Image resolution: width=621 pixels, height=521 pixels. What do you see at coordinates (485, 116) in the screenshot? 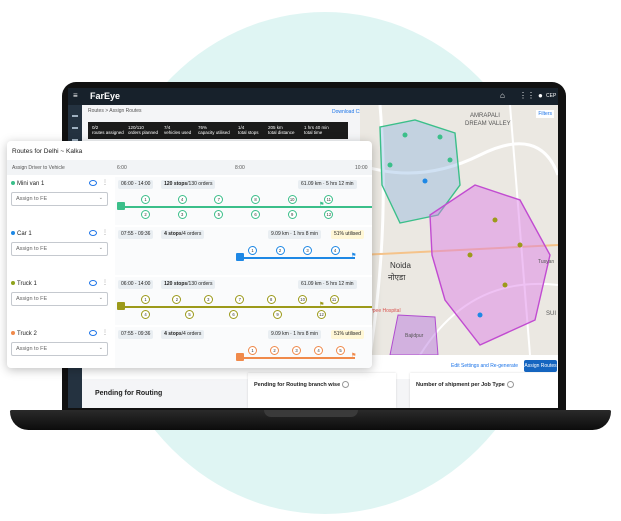
I see `map-label: AMRAPALI` at bounding box center [485, 116].